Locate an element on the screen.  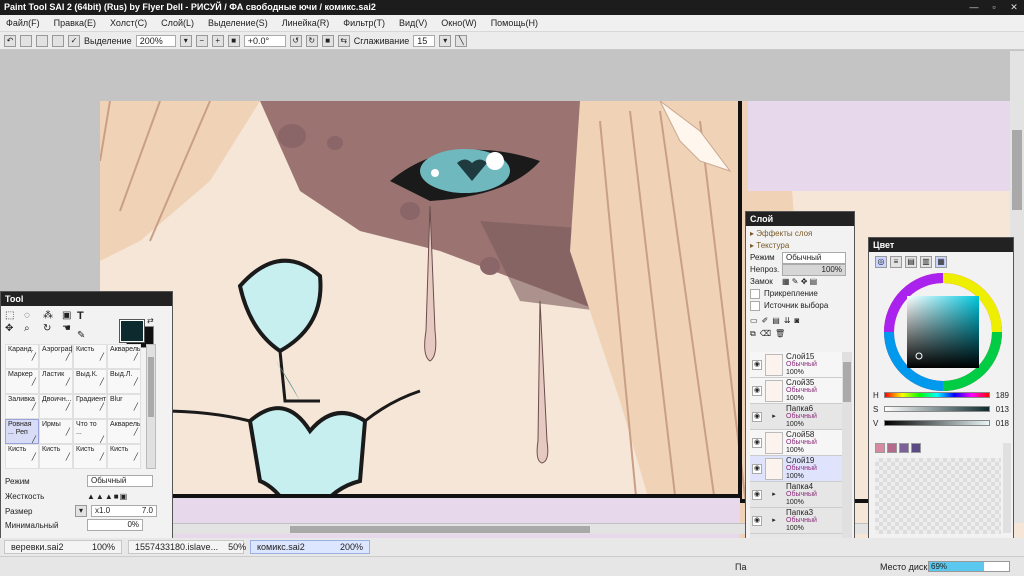
selection-toggle: ✓ is located at coordinates (74, 40).